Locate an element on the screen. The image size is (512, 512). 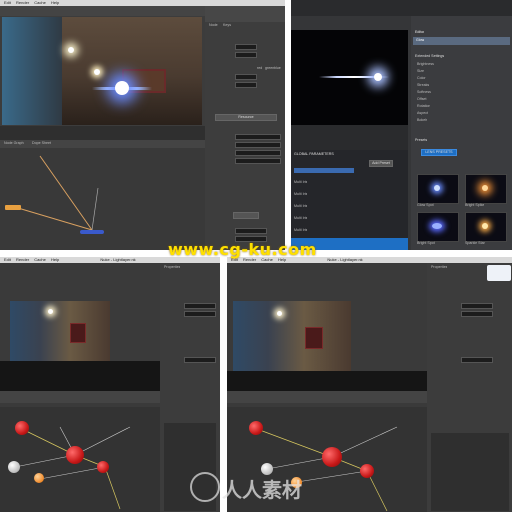
lens-presets-button: LENS PRESETS is located at coordinates (439, 152).